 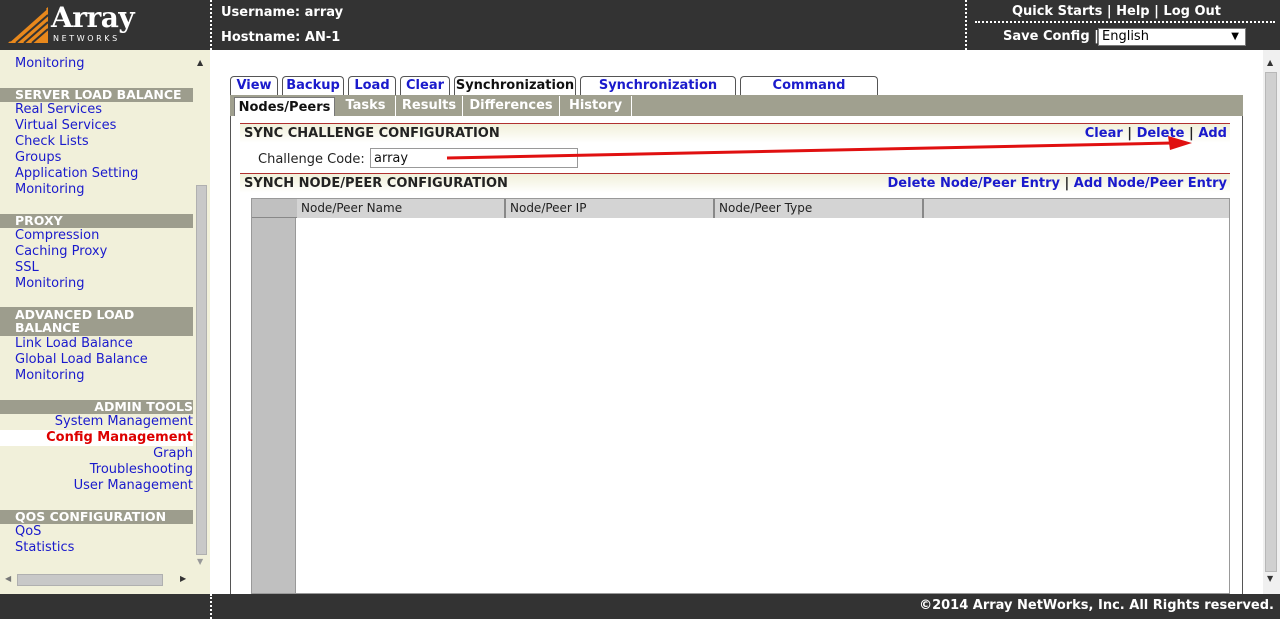 I want to click on sidebar-item-slb-monitoring: Monitoring, so click(x=50, y=190).